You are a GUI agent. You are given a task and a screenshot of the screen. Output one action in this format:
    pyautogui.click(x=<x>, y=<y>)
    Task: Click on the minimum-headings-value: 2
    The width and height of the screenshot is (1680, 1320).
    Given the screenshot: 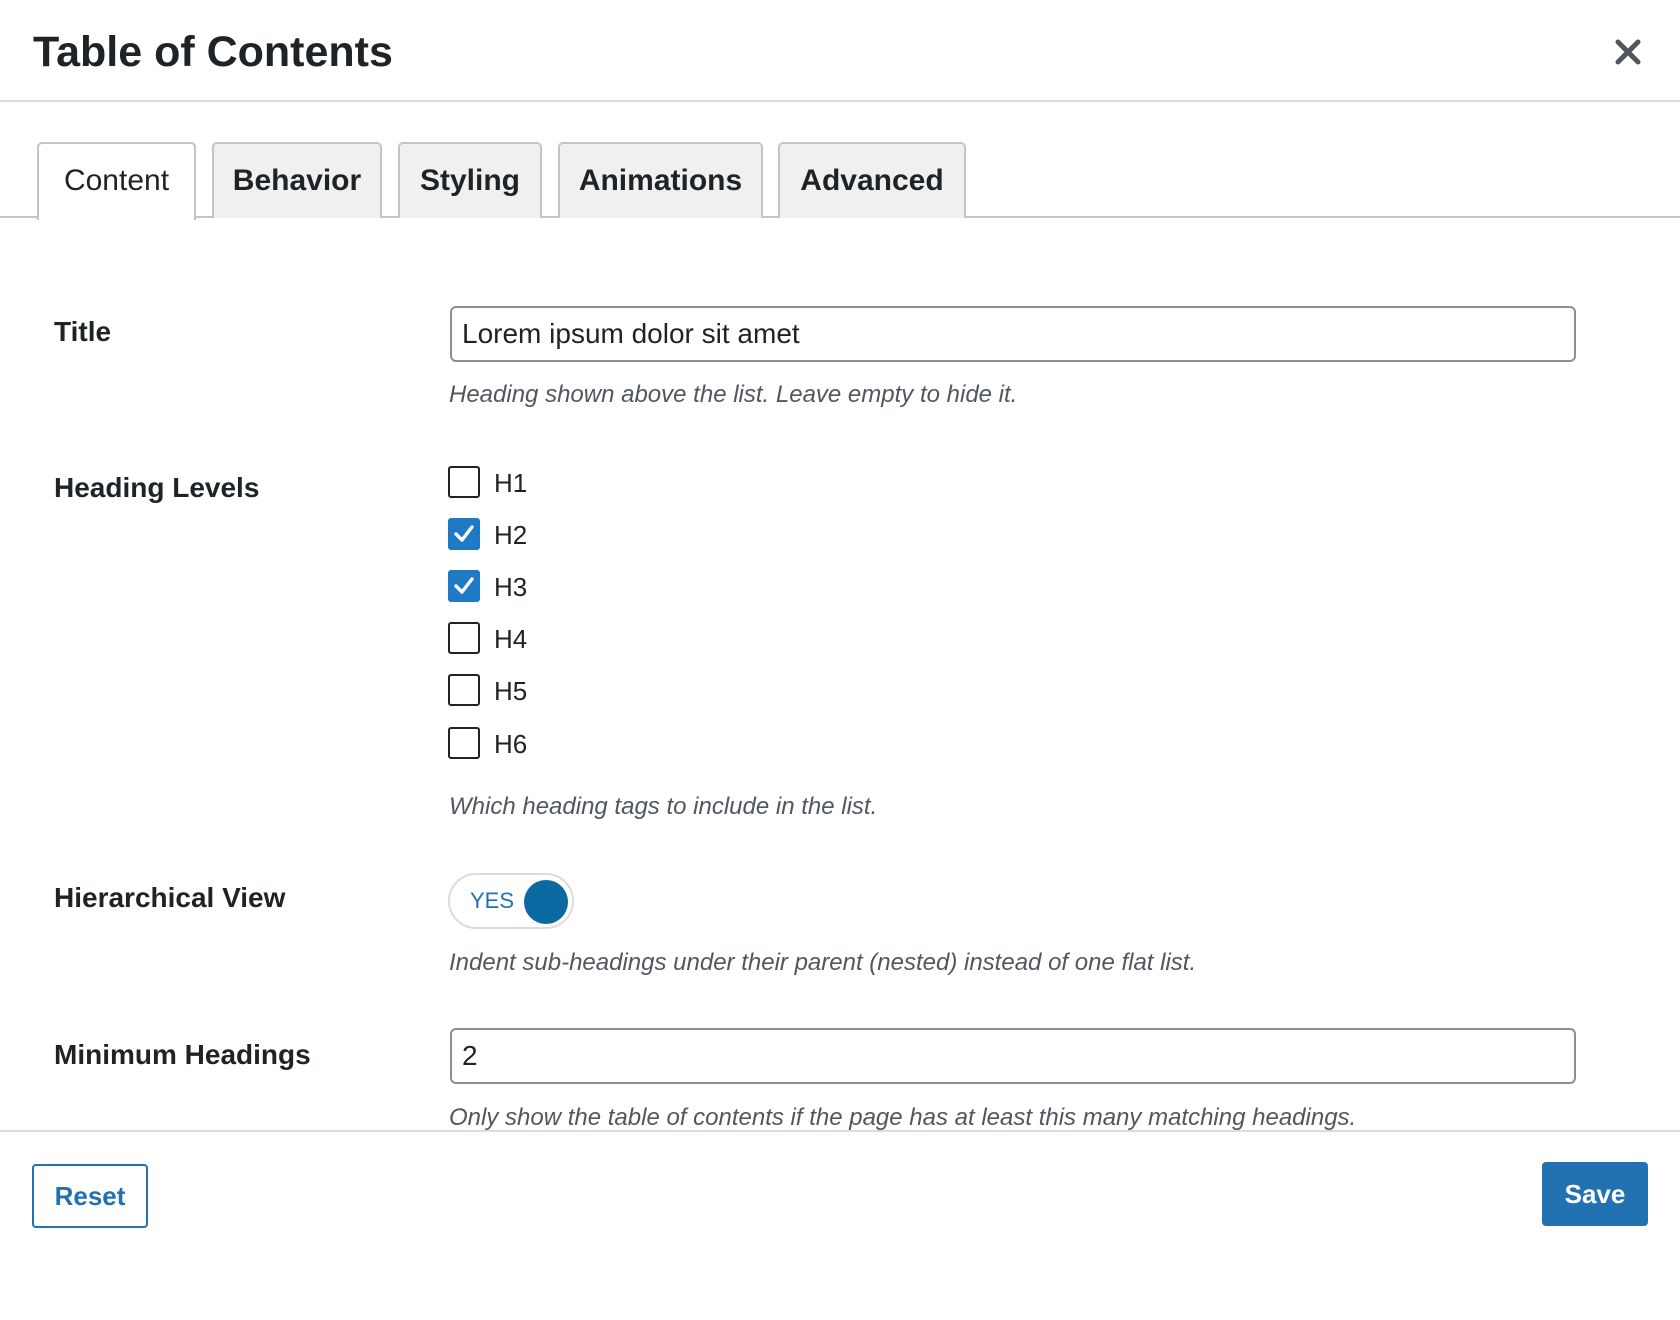 What is the action you would take?
    pyautogui.click(x=470, y=1055)
    